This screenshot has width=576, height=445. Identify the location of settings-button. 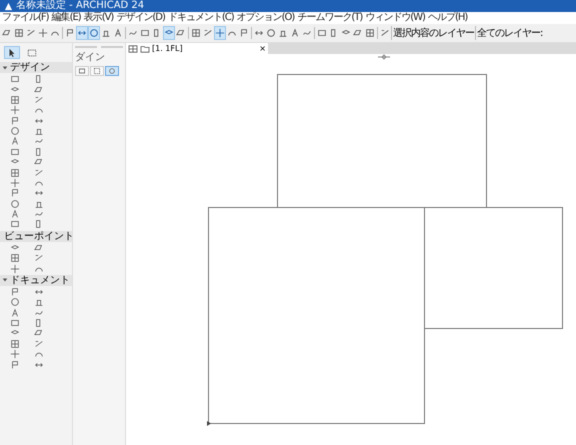
(112, 71).